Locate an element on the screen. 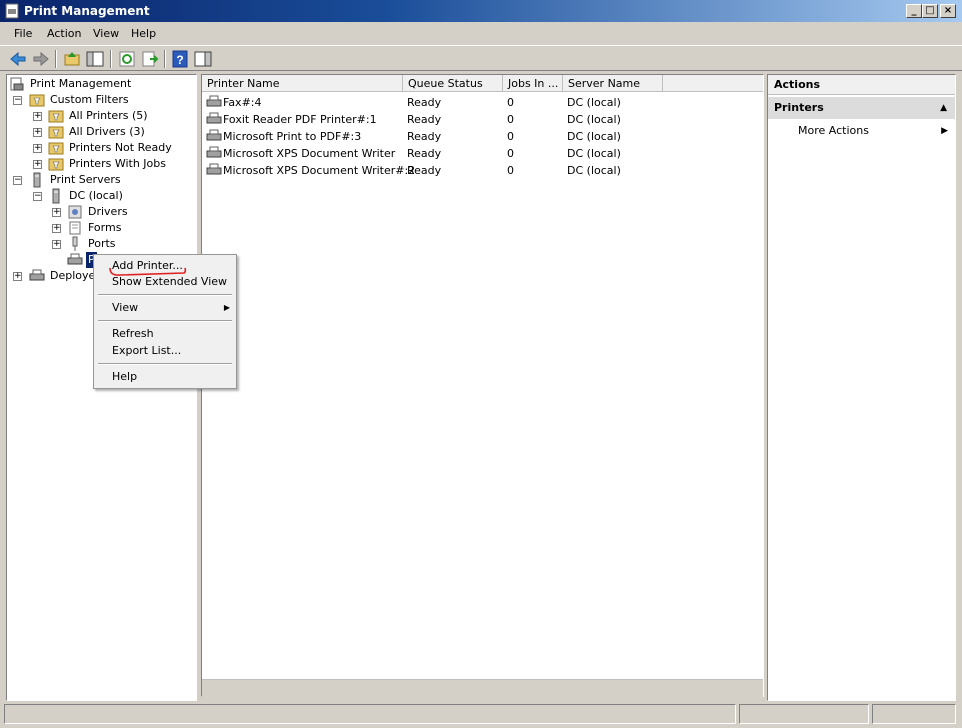 This screenshot has height=728, width=962. column-printer-name: Printer Name is located at coordinates (302, 83).